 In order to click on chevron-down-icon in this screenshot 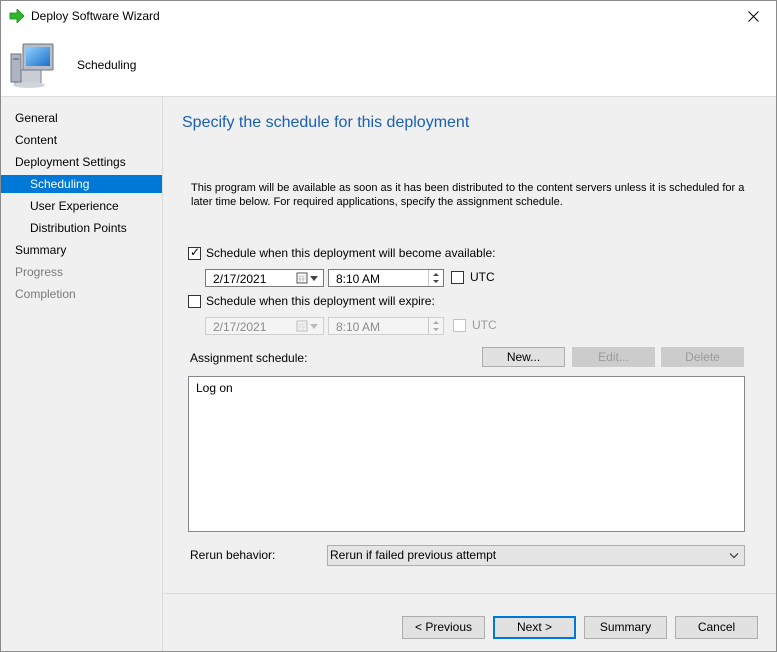, I will do `click(734, 556)`.